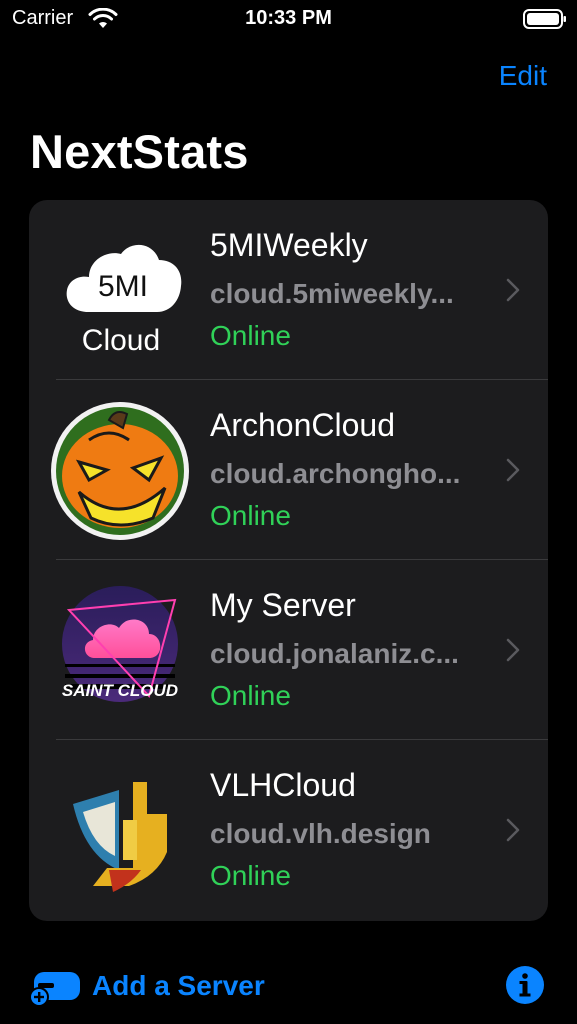 The image size is (577, 1024). Describe the element at coordinates (283, 785) in the screenshot. I see `server-name: VLHCloud` at that location.